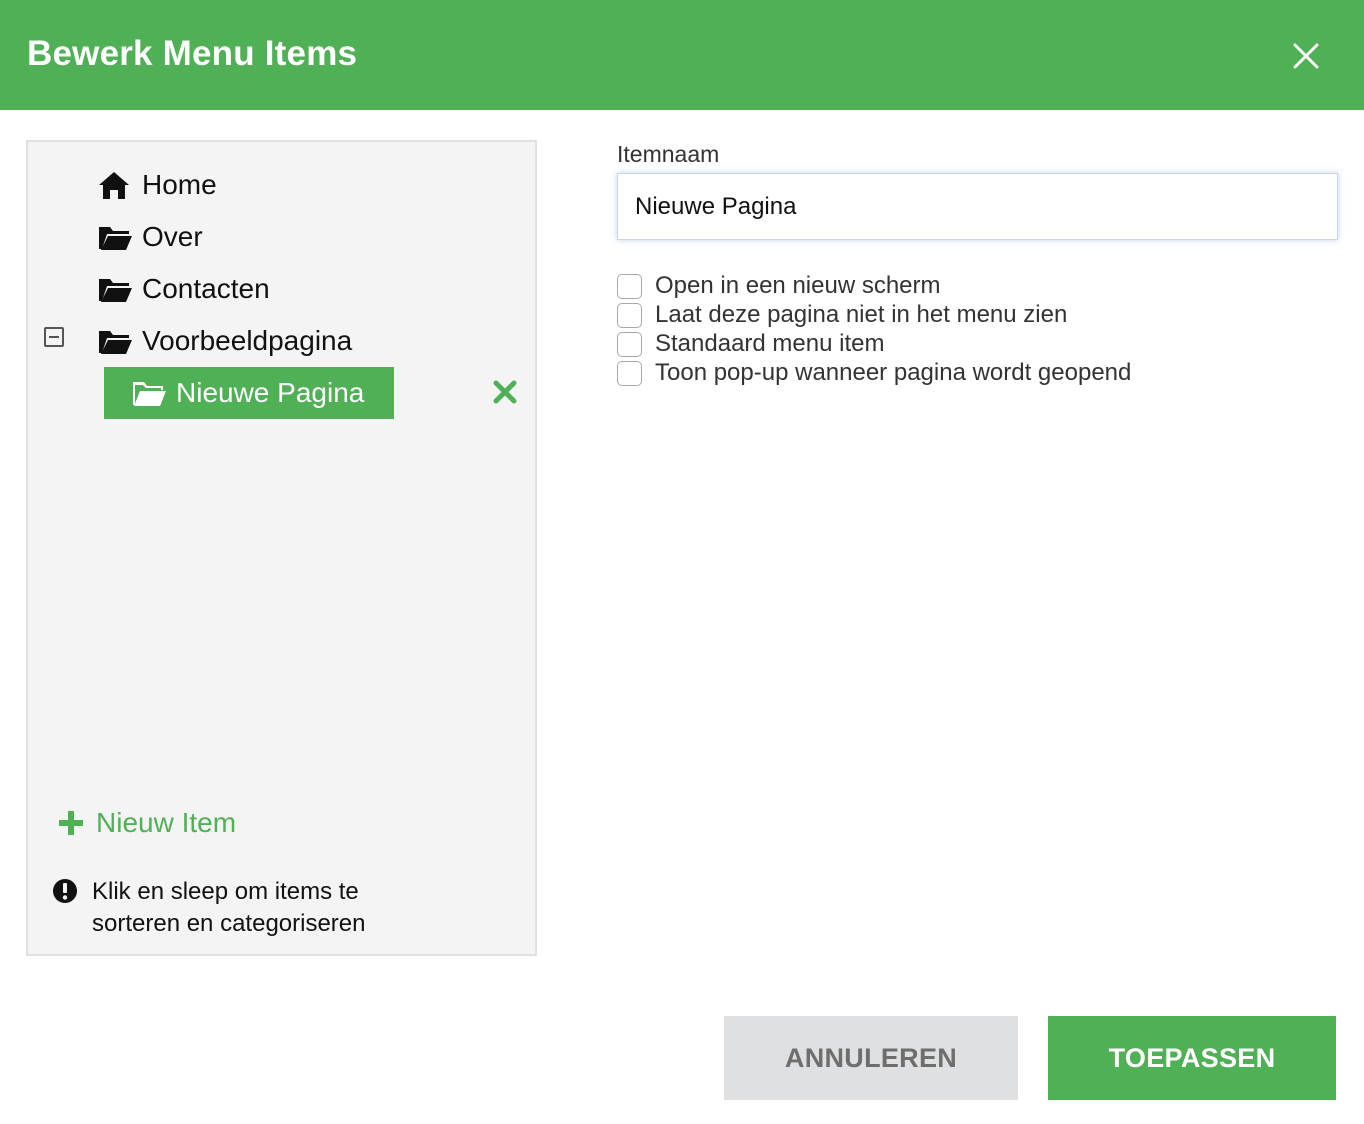 This screenshot has height=1124, width=1364. I want to click on tree-item-contacten: Contacten, so click(184, 289).